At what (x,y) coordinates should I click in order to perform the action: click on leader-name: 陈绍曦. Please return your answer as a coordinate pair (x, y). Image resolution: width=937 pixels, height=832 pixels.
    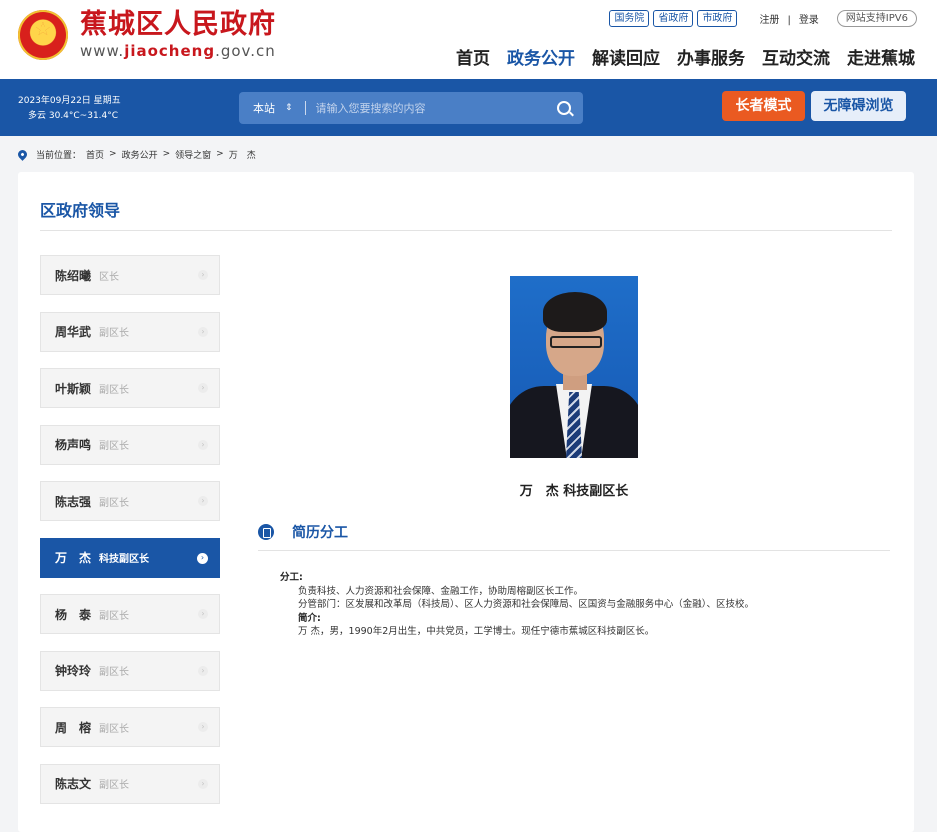
    Looking at the image, I should click on (73, 275).